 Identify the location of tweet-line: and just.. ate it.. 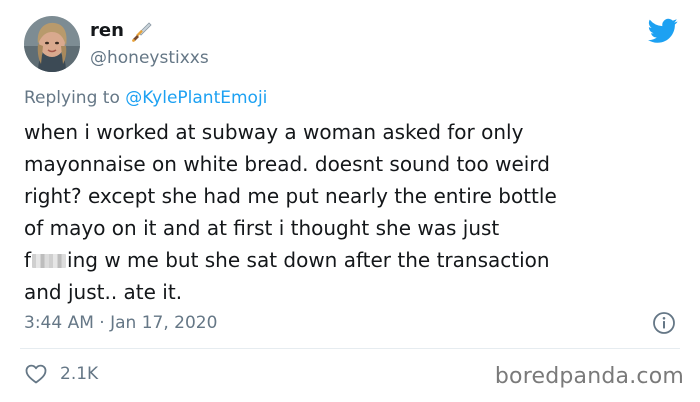
(103, 292).